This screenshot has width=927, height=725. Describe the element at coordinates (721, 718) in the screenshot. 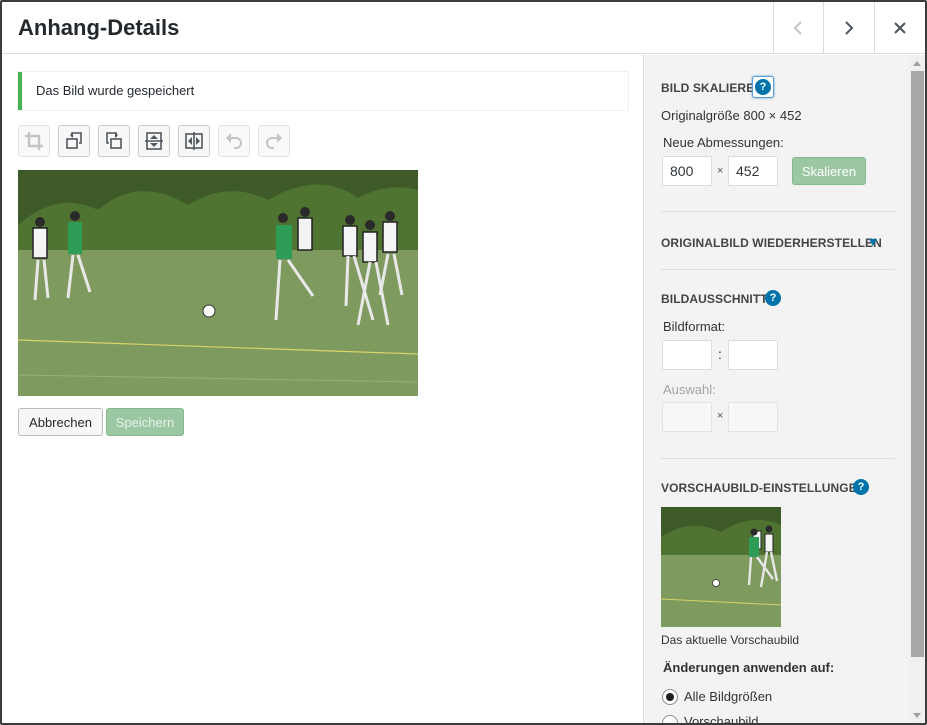

I see `radio-thumbnail-label: Vorschaubild` at that location.